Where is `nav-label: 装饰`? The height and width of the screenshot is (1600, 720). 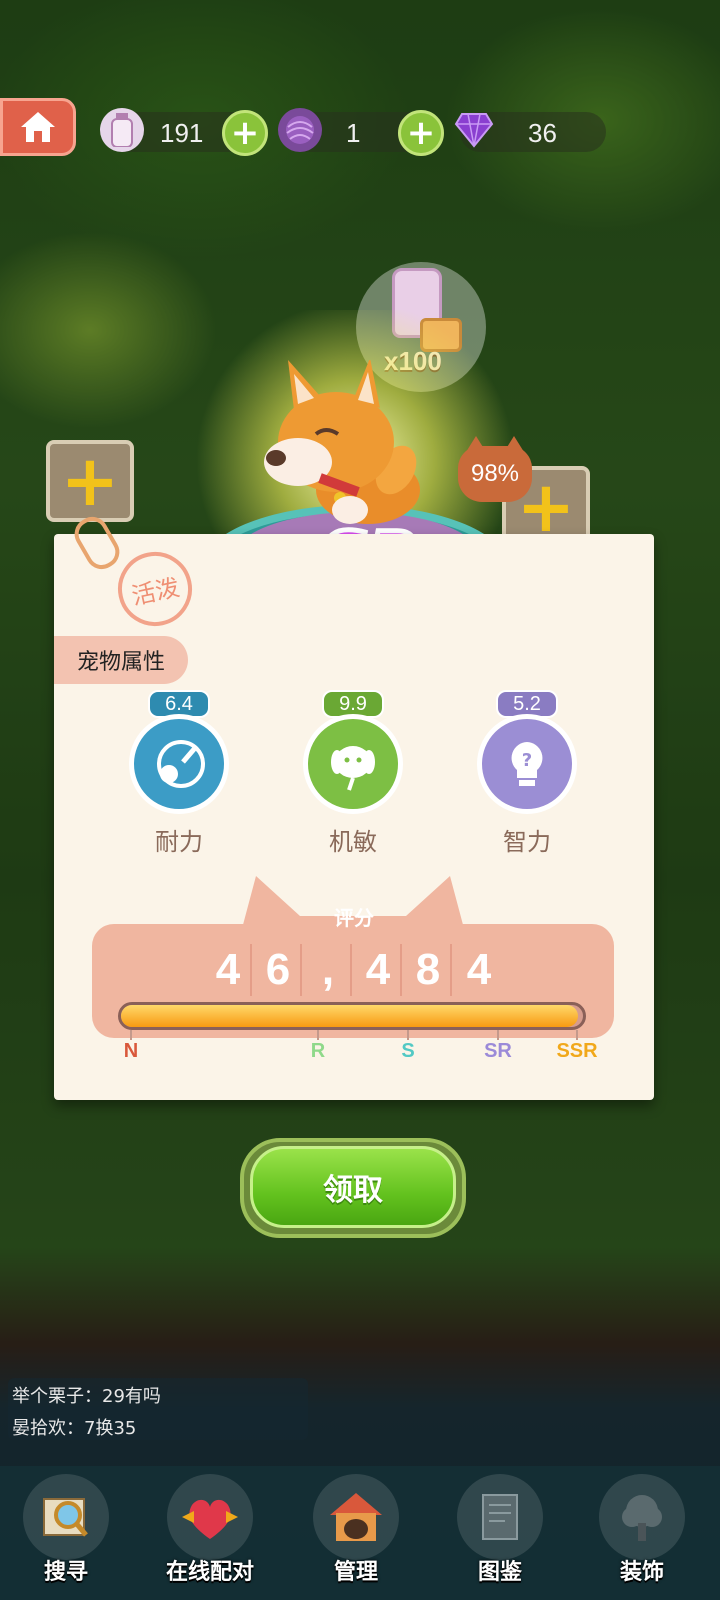
nav-label: 装饰 is located at coordinates (641, 1572).